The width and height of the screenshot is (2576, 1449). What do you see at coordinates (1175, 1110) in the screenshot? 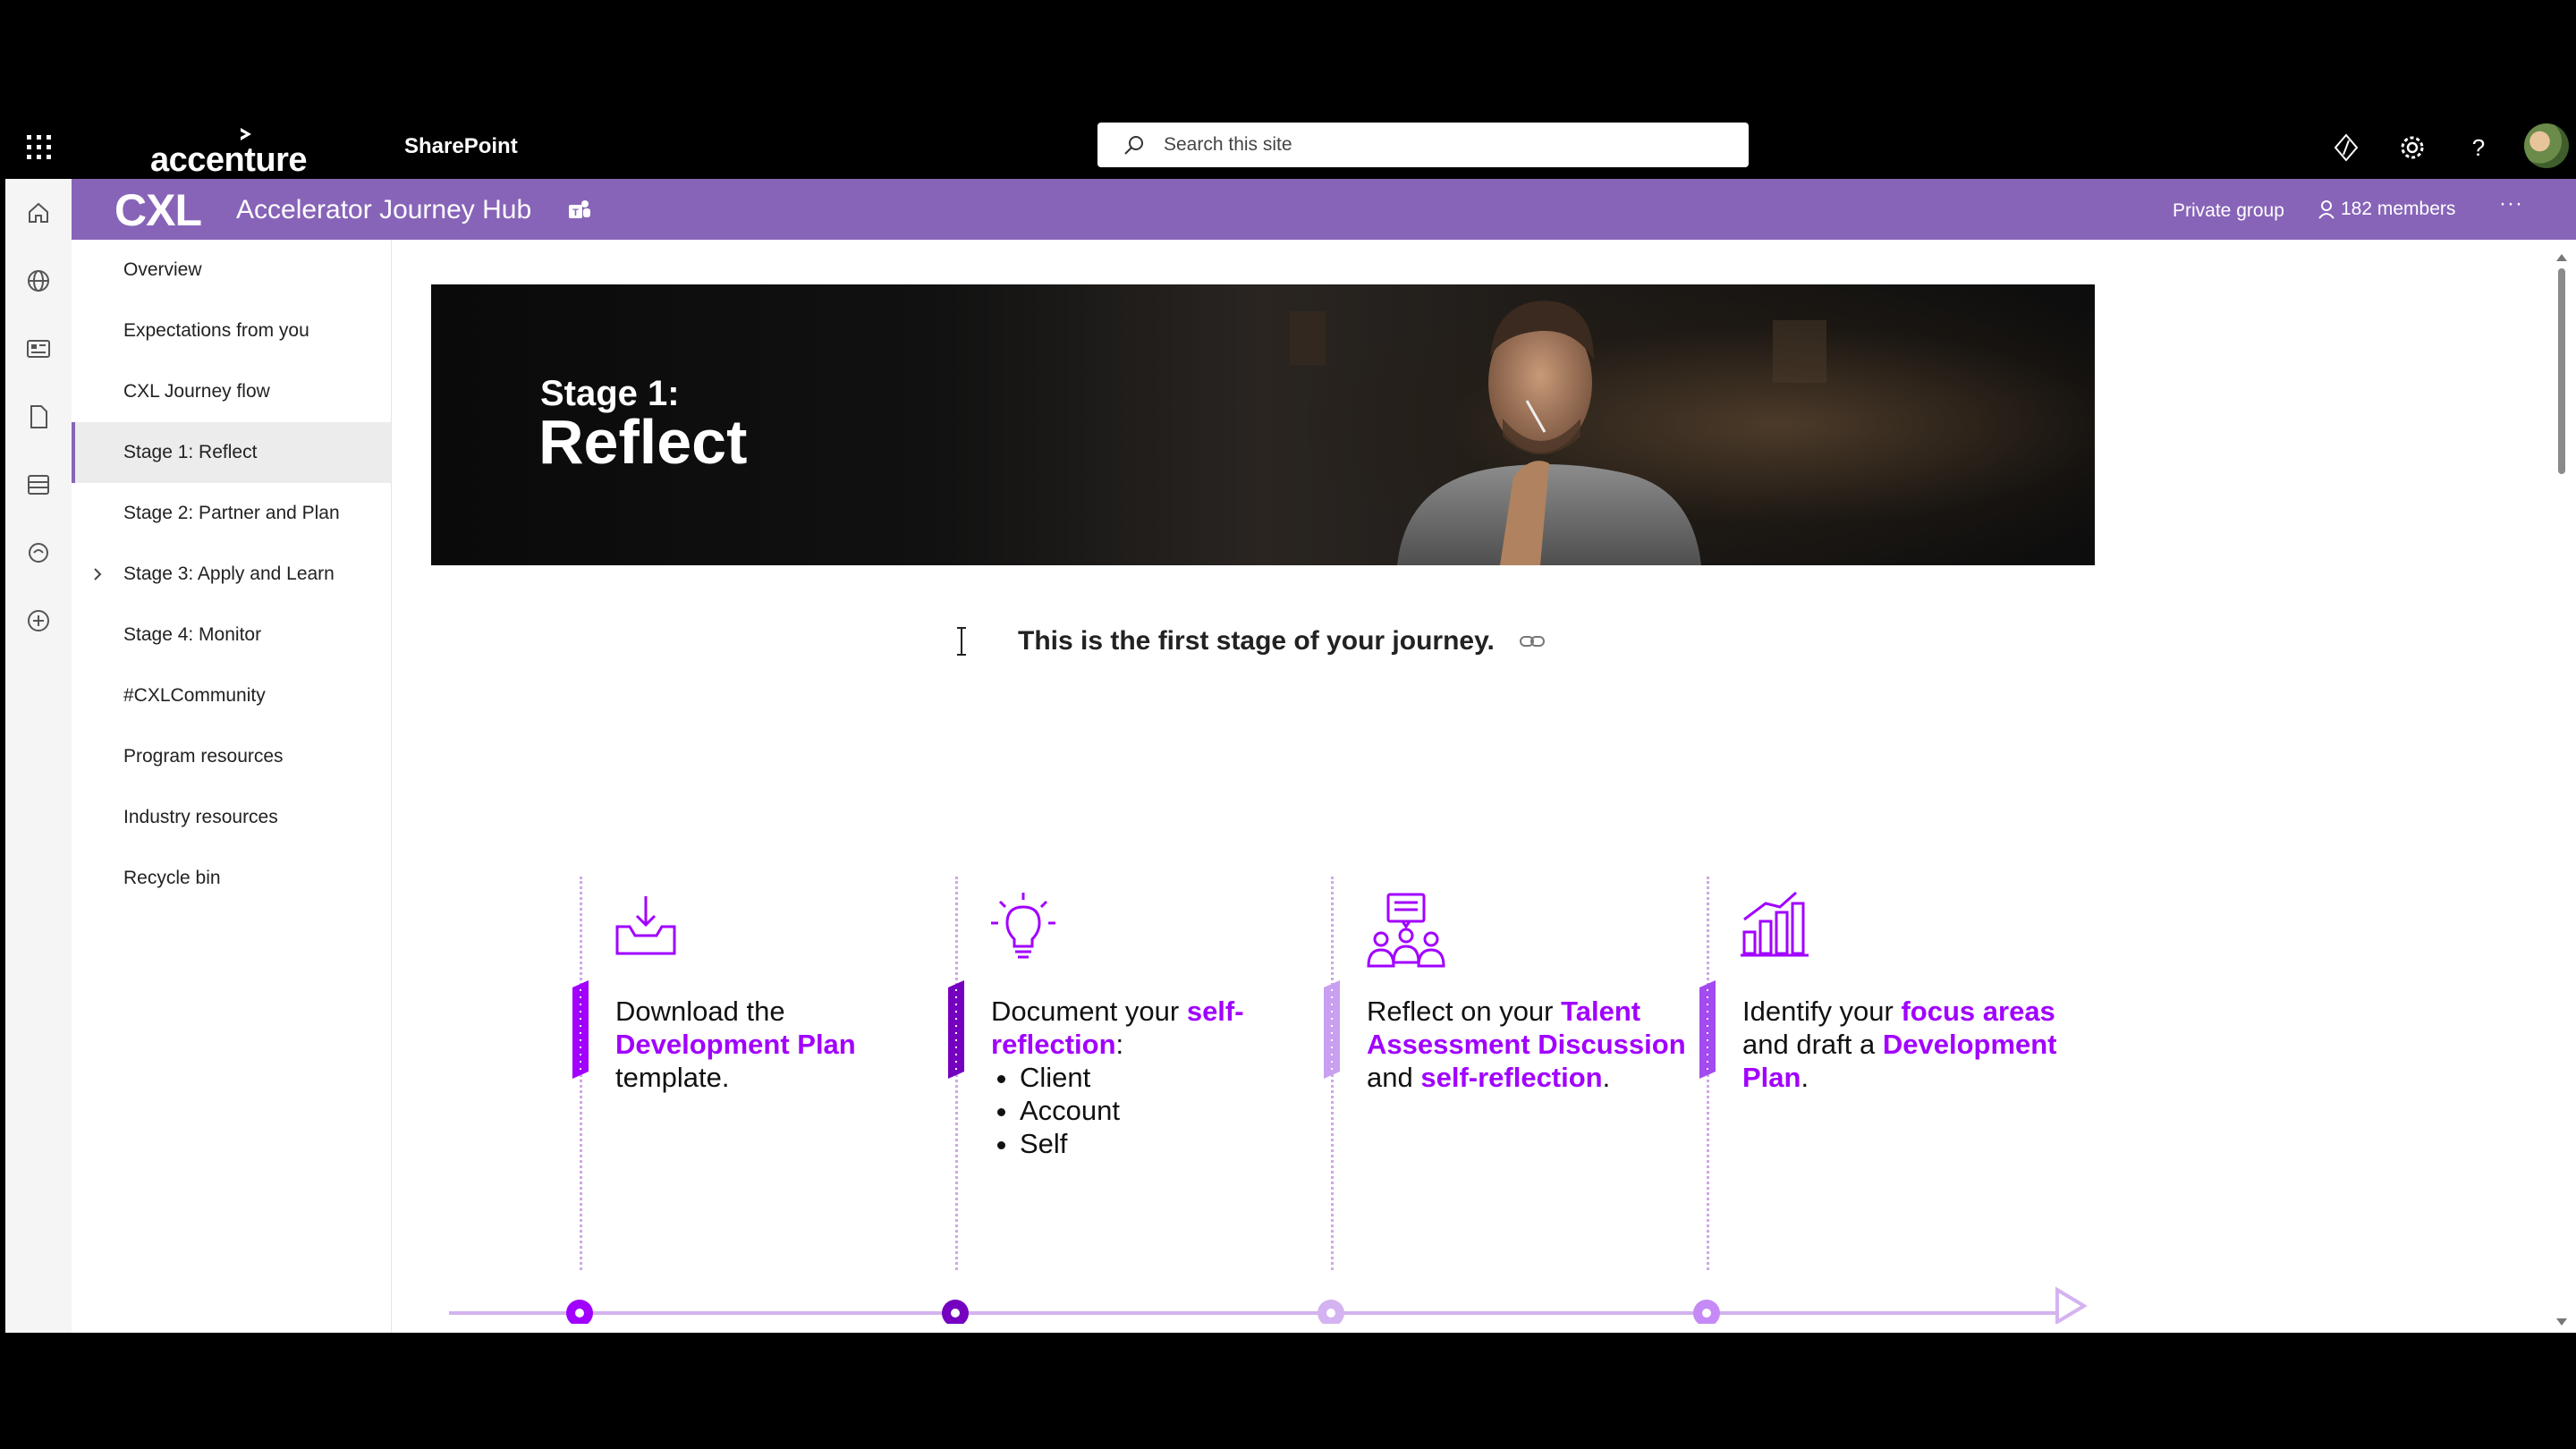
I see `bullet-item: Account` at bounding box center [1175, 1110].